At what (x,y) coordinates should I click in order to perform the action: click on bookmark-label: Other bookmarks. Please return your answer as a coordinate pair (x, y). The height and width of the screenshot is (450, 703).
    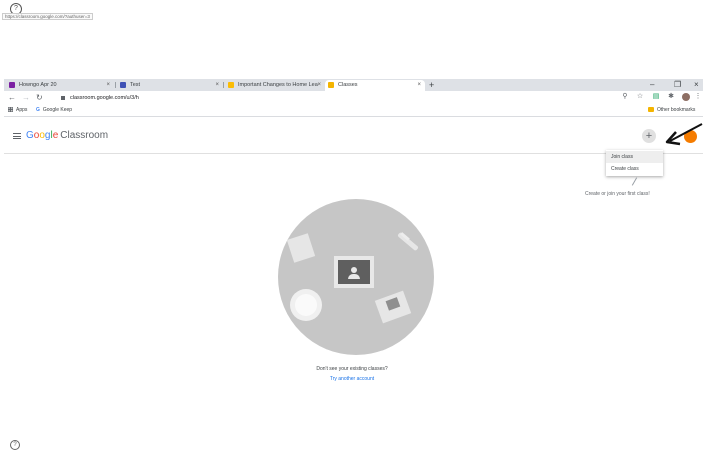
    Looking at the image, I should click on (676, 110).